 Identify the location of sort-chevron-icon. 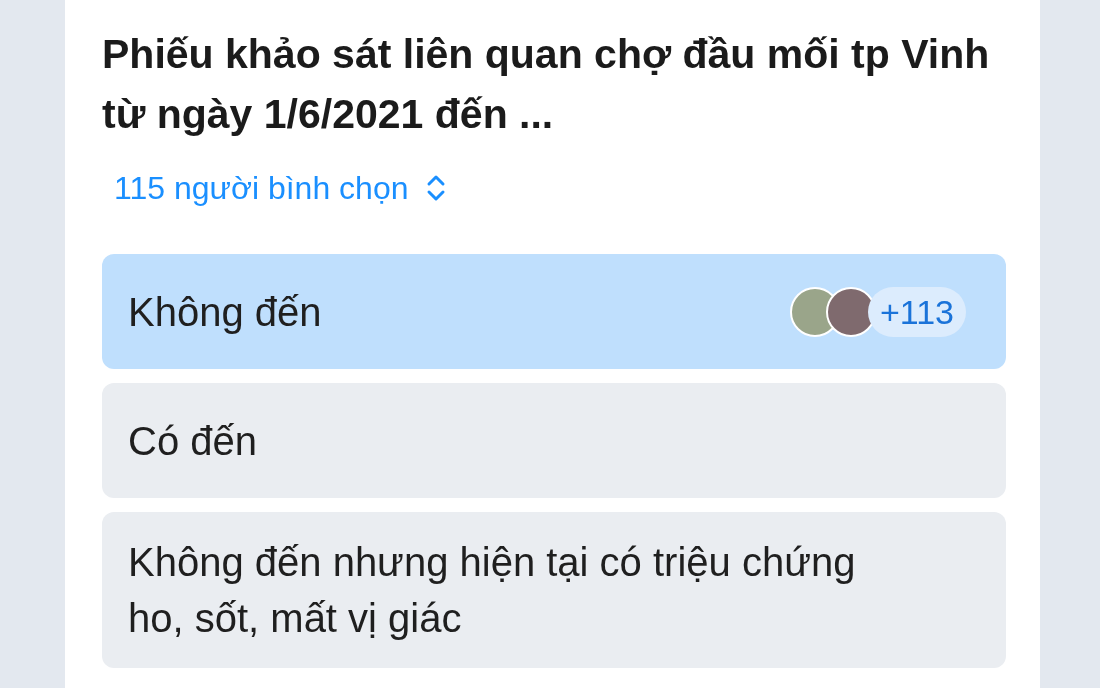
(436, 188).